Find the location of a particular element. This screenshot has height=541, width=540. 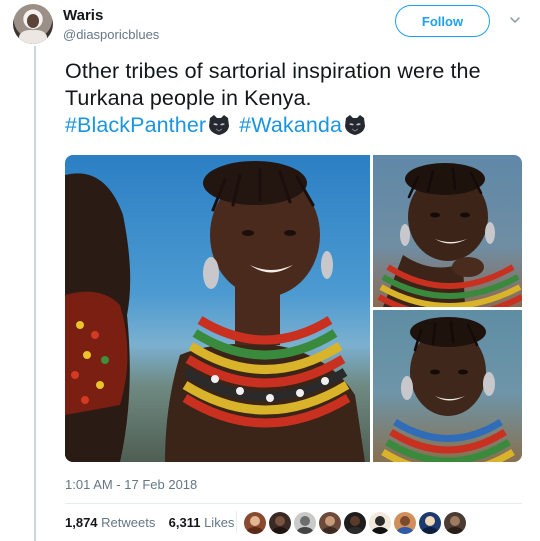

follow-button: Follow is located at coordinates (442, 21).